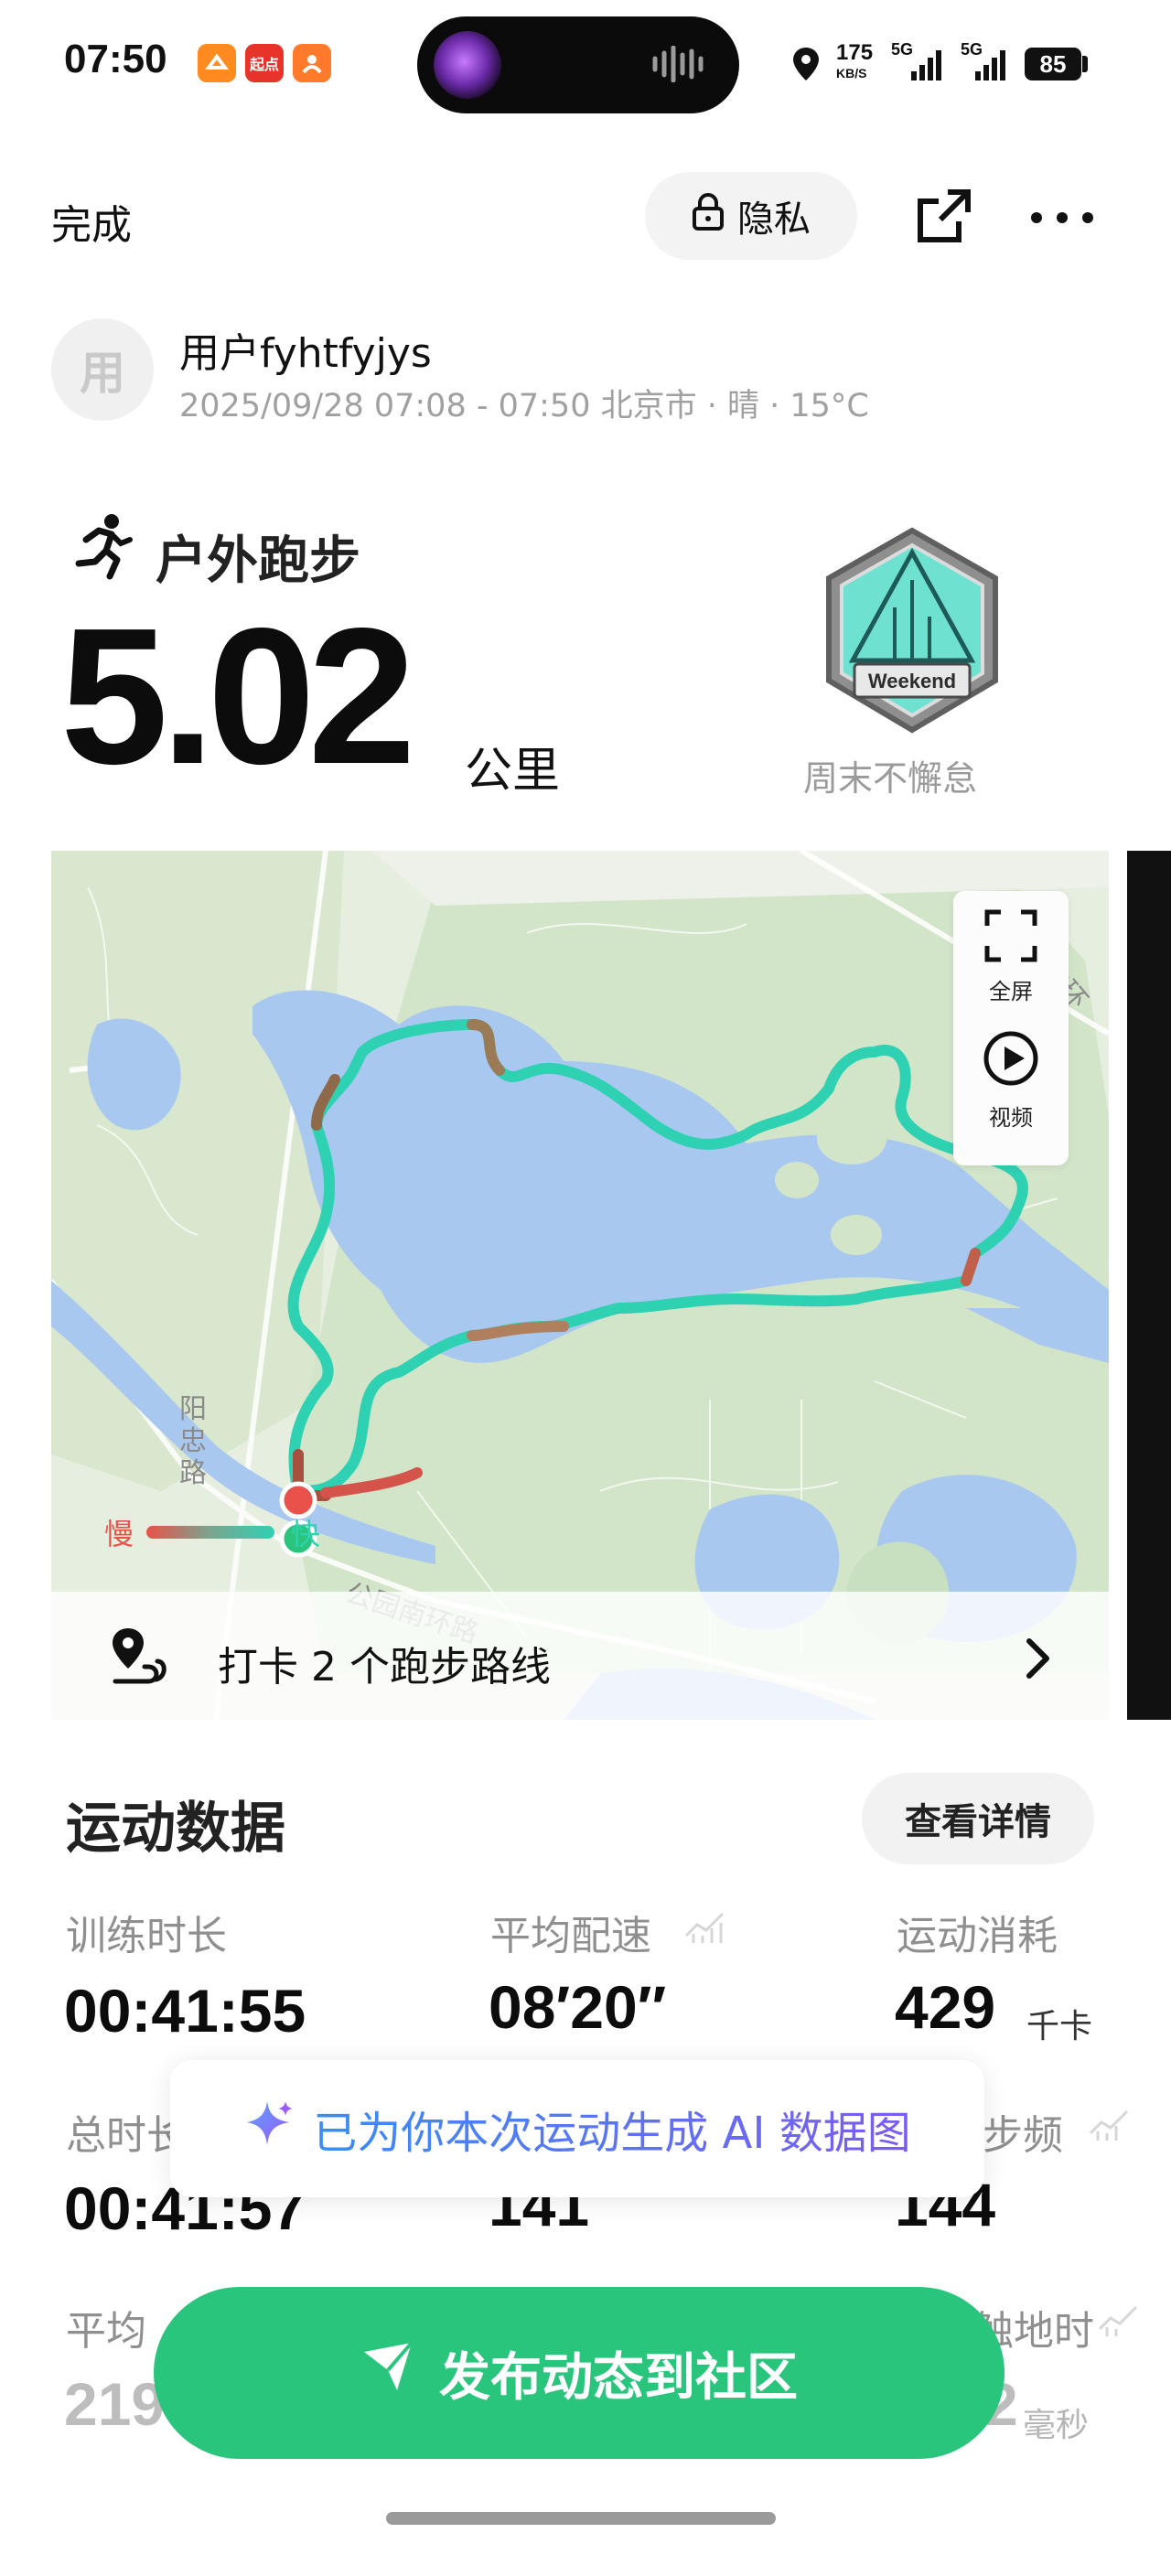  What do you see at coordinates (912, 633) in the screenshot?
I see `weekend-badge: Weekend` at bounding box center [912, 633].